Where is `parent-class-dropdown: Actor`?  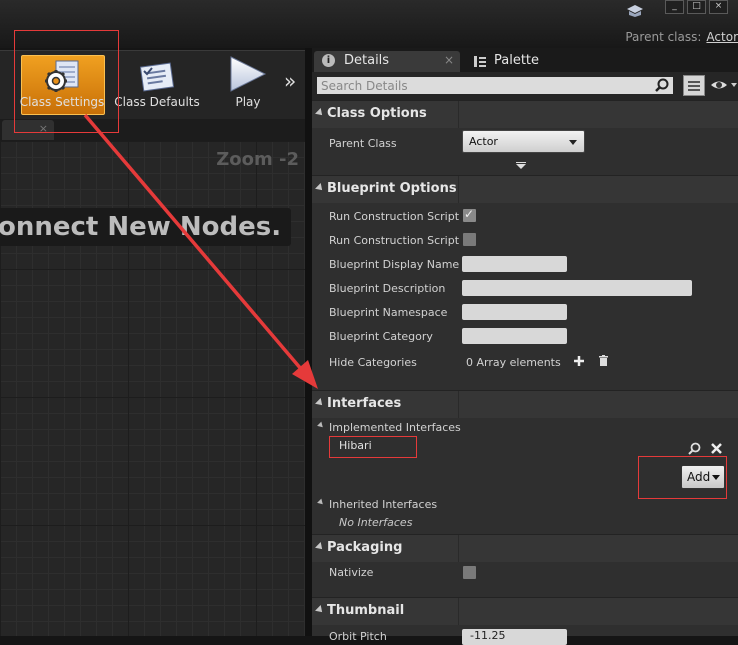 parent-class-dropdown: Actor is located at coordinates (523, 141).